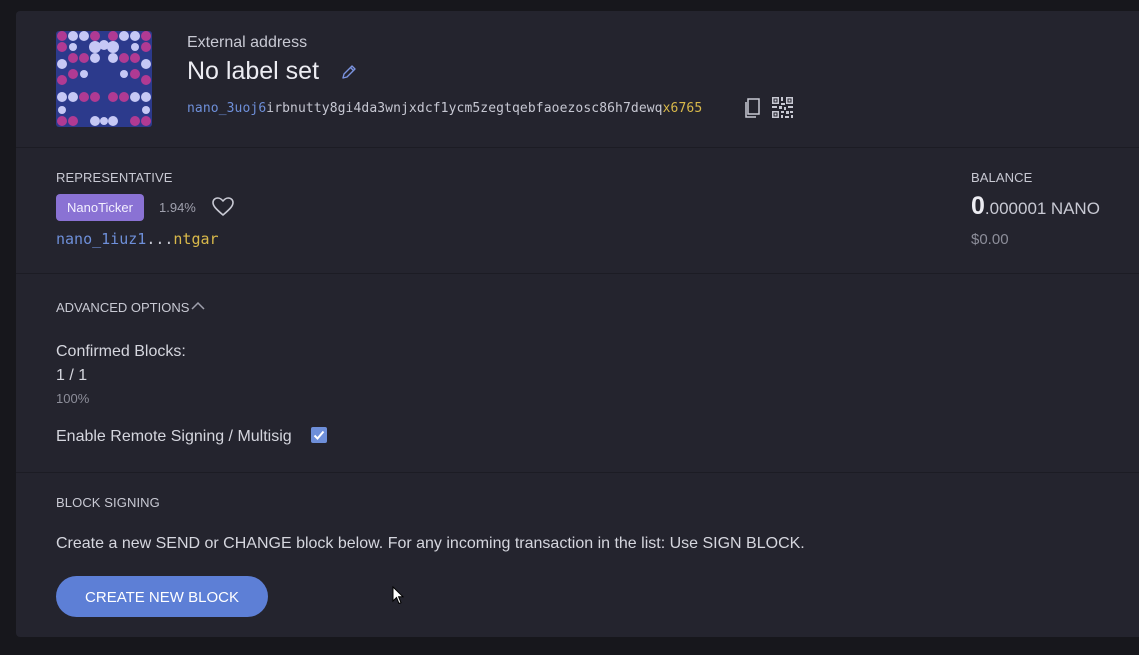  What do you see at coordinates (174, 436) in the screenshot?
I see `remote-signing-label: Enable Remote Signing / Multisig` at bounding box center [174, 436].